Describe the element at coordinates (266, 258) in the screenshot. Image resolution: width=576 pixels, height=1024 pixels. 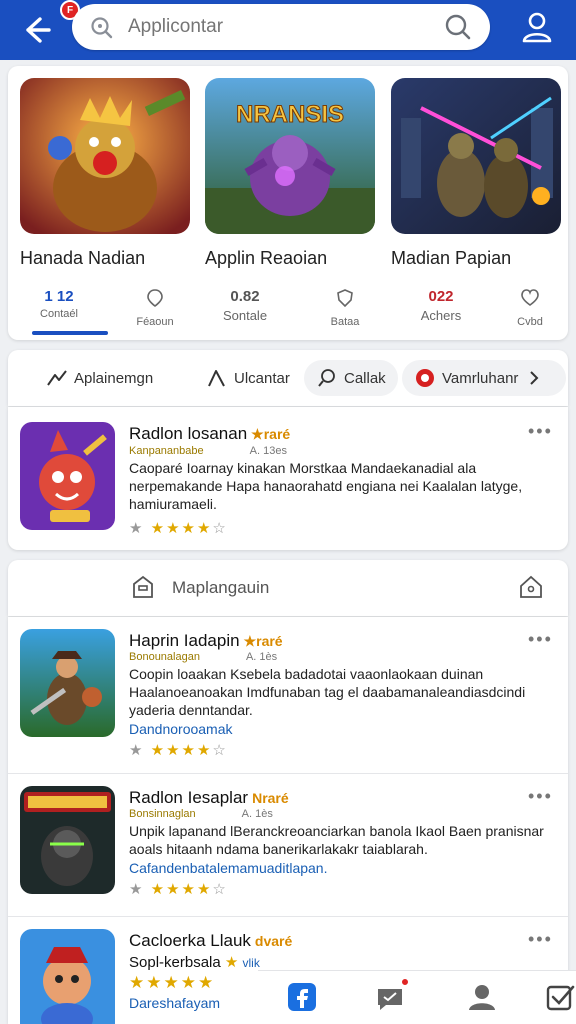
I see `featured-title: Applin Reaoian` at that location.